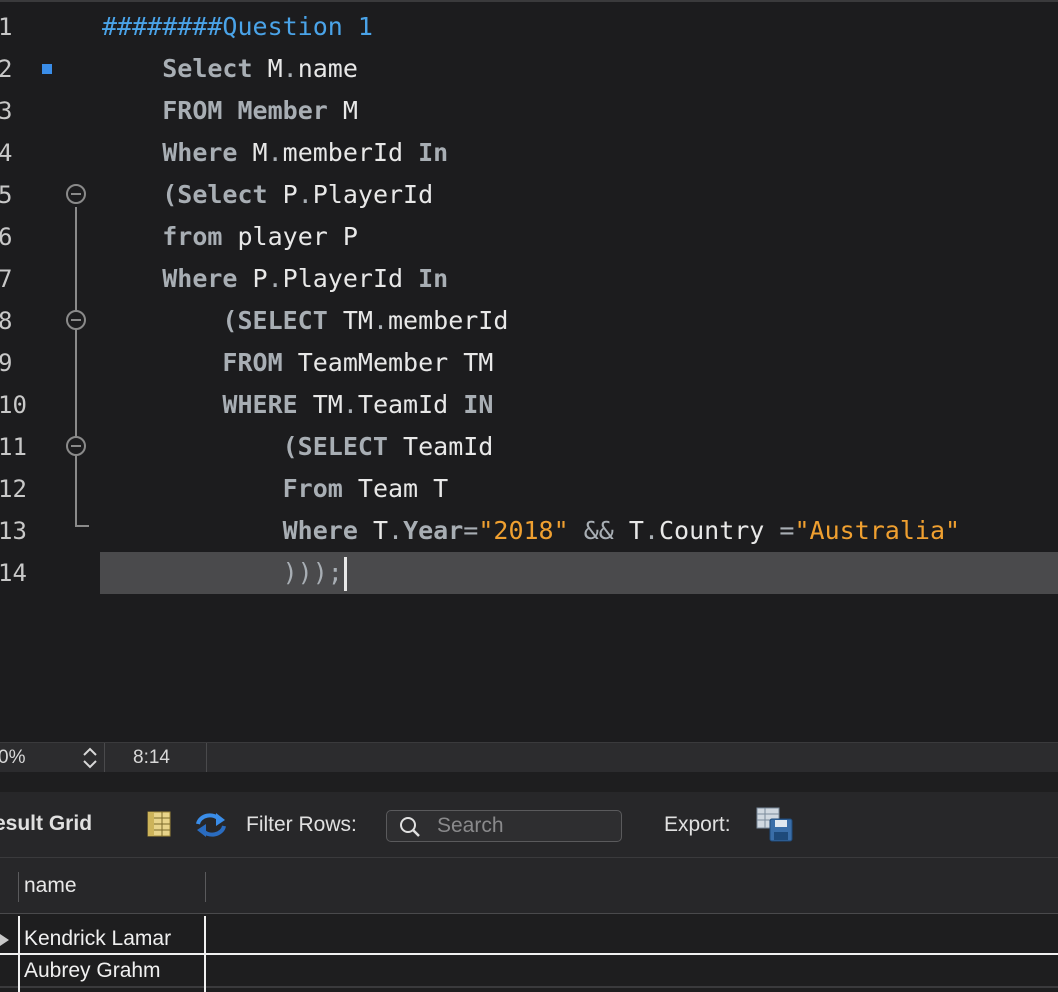 This screenshot has width=1058, height=992. Describe the element at coordinates (312, 572) in the screenshot. I see `token-op: )));` at that location.